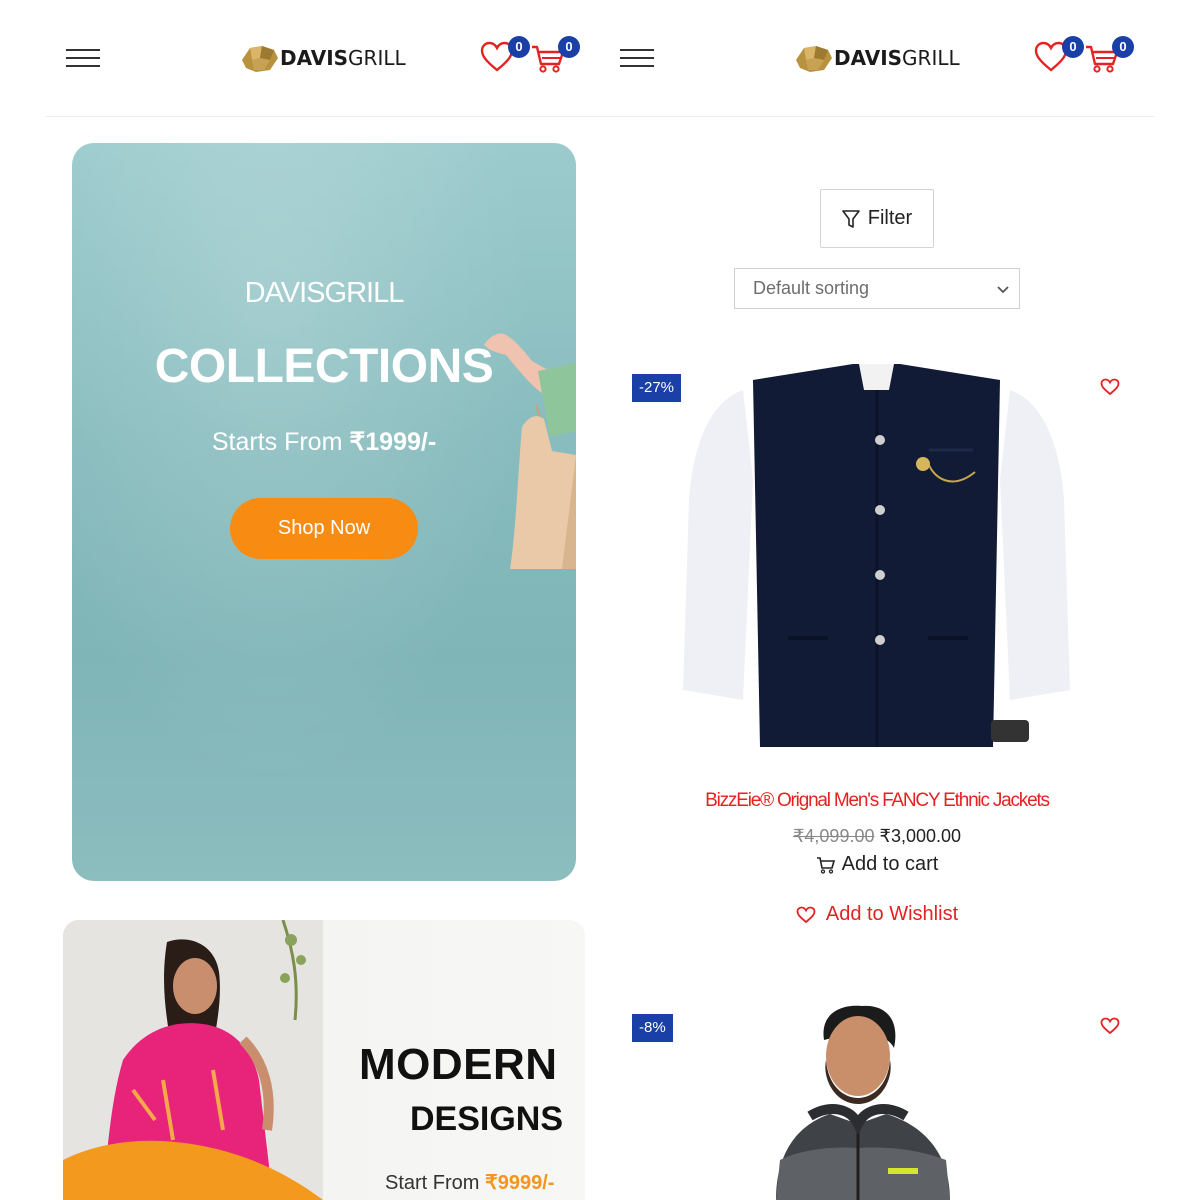 The height and width of the screenshot is (1200, 1200). I want to click on header-right: DAVISGRILL 0 0, so click(877, 58).